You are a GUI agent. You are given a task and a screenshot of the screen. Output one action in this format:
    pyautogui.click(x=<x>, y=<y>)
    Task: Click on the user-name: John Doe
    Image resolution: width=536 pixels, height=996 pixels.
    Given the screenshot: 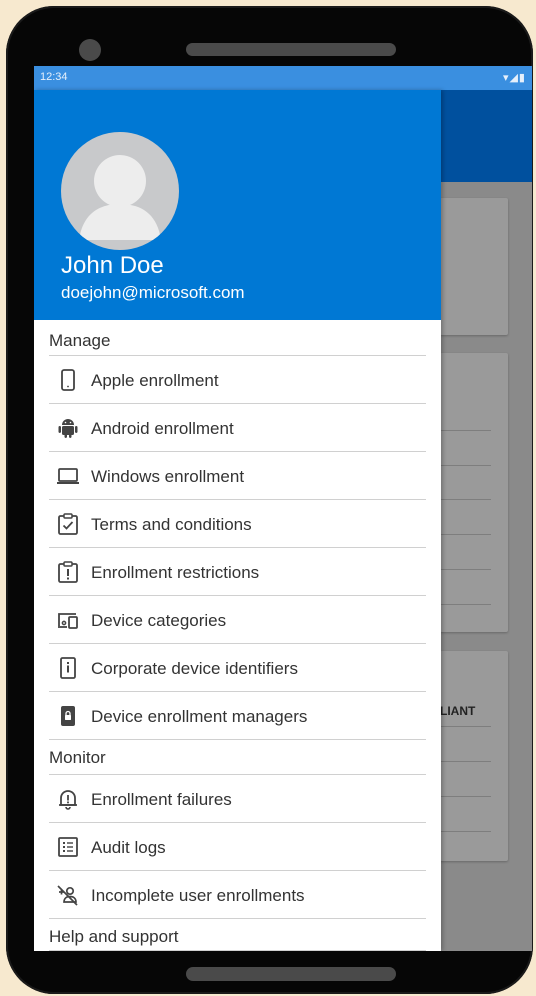 What is the action you would take?
    pyautogui.click(x=112, y=265)
    